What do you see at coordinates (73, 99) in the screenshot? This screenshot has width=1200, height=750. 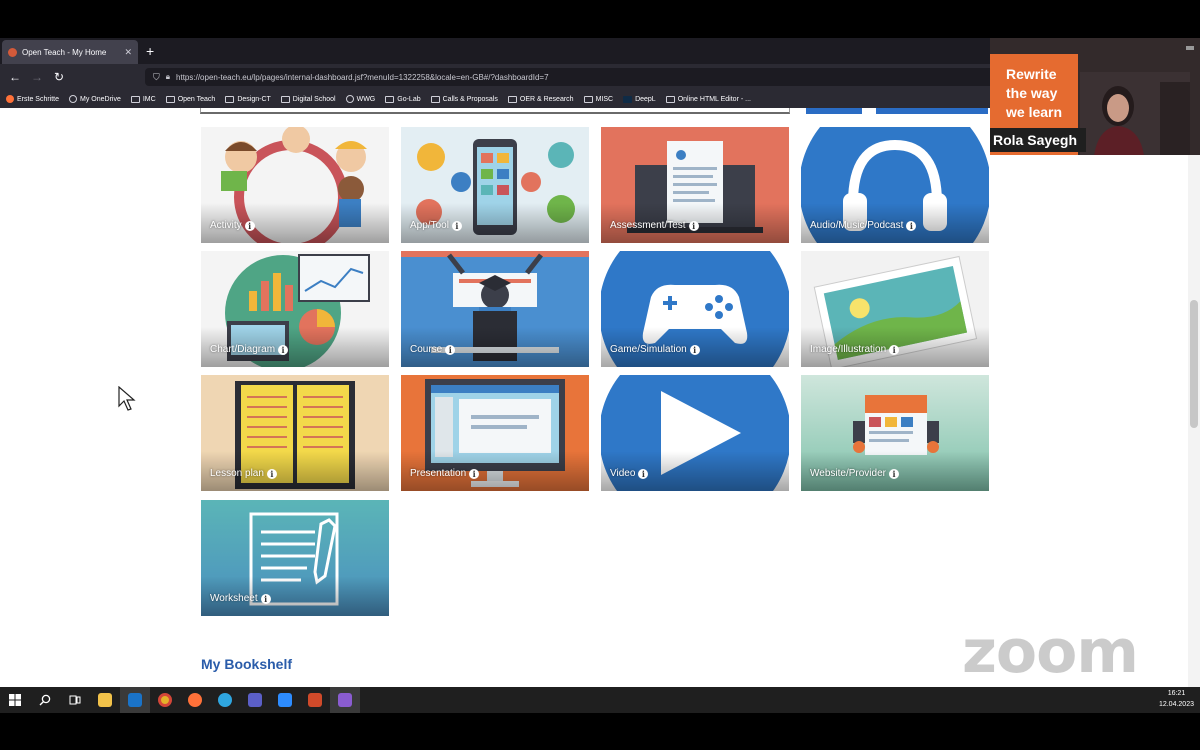 I see `globe-icon` at bounding box center [73, 99].